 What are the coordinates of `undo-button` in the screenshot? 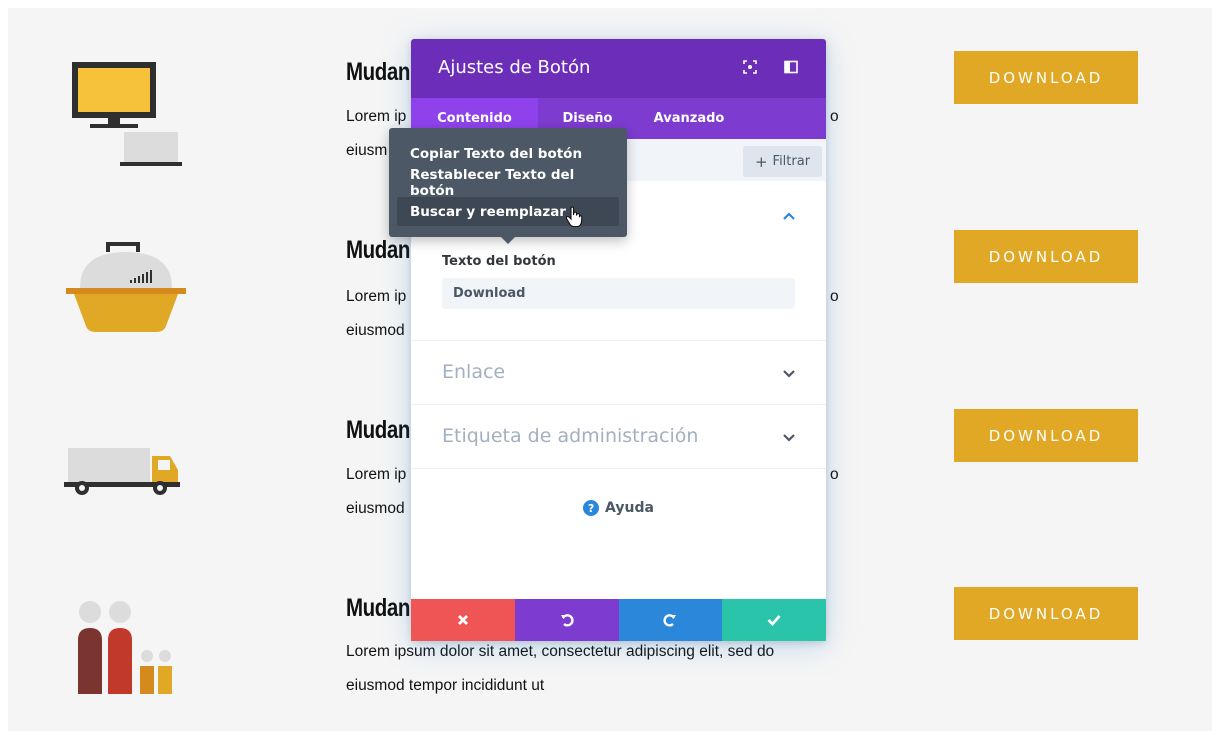 It's located at (566, 620).